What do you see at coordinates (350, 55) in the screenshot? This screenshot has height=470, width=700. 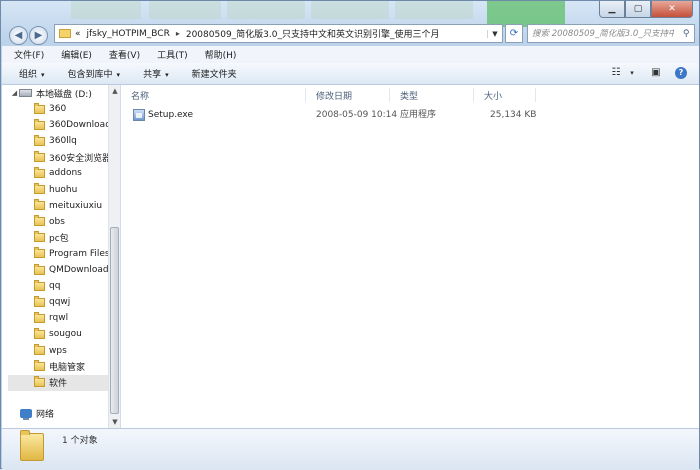 I see `menu-bar: 文件(F) 编辑(E) 查看(V) 工具(T) 帮助(H)` at bounding box center [350, 55].